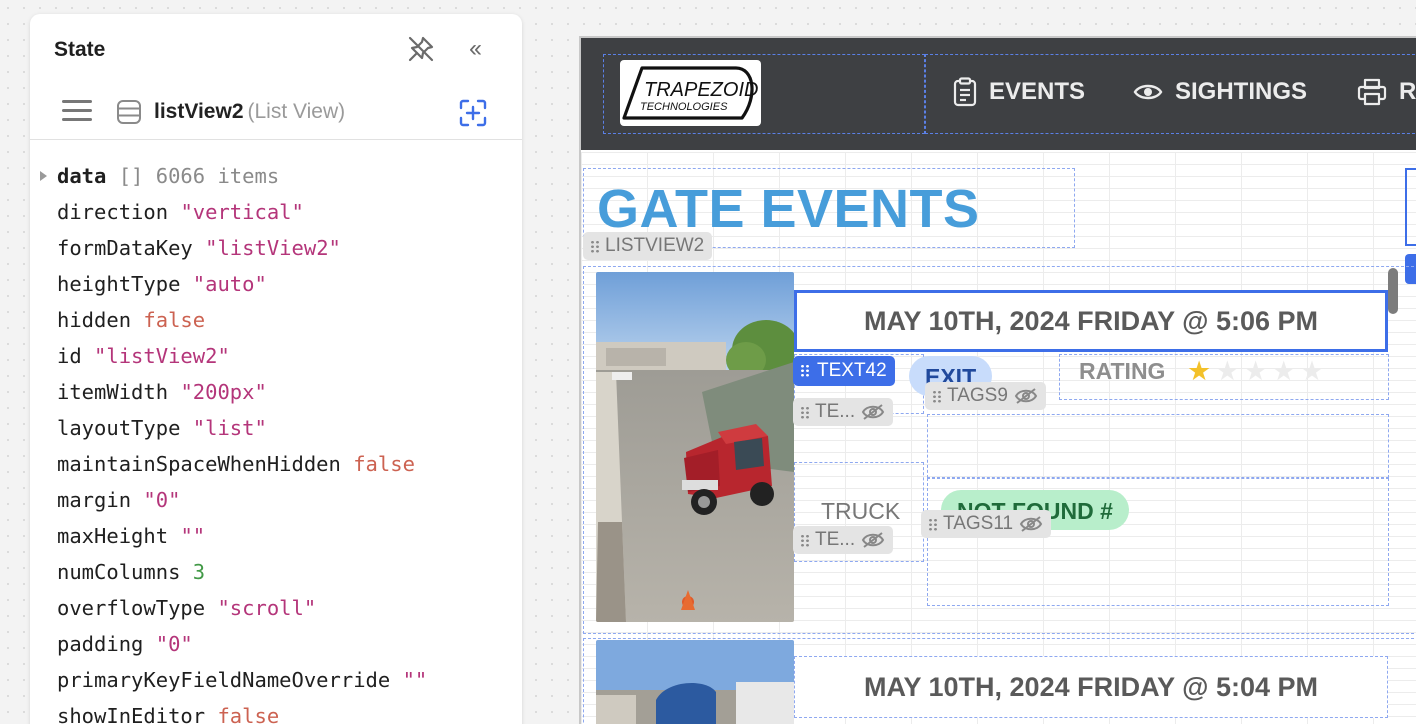 The image size is (1416, 724). What do you see at coordinates (113, 536) in the screenshot?
I see `property-key: maxHeight` at bounding box center [113, 536].